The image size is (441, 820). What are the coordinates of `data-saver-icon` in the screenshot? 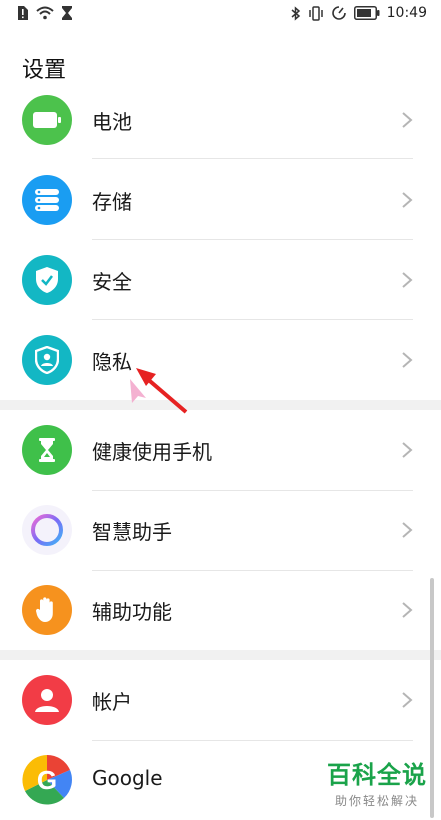 It's located at (338, 13).